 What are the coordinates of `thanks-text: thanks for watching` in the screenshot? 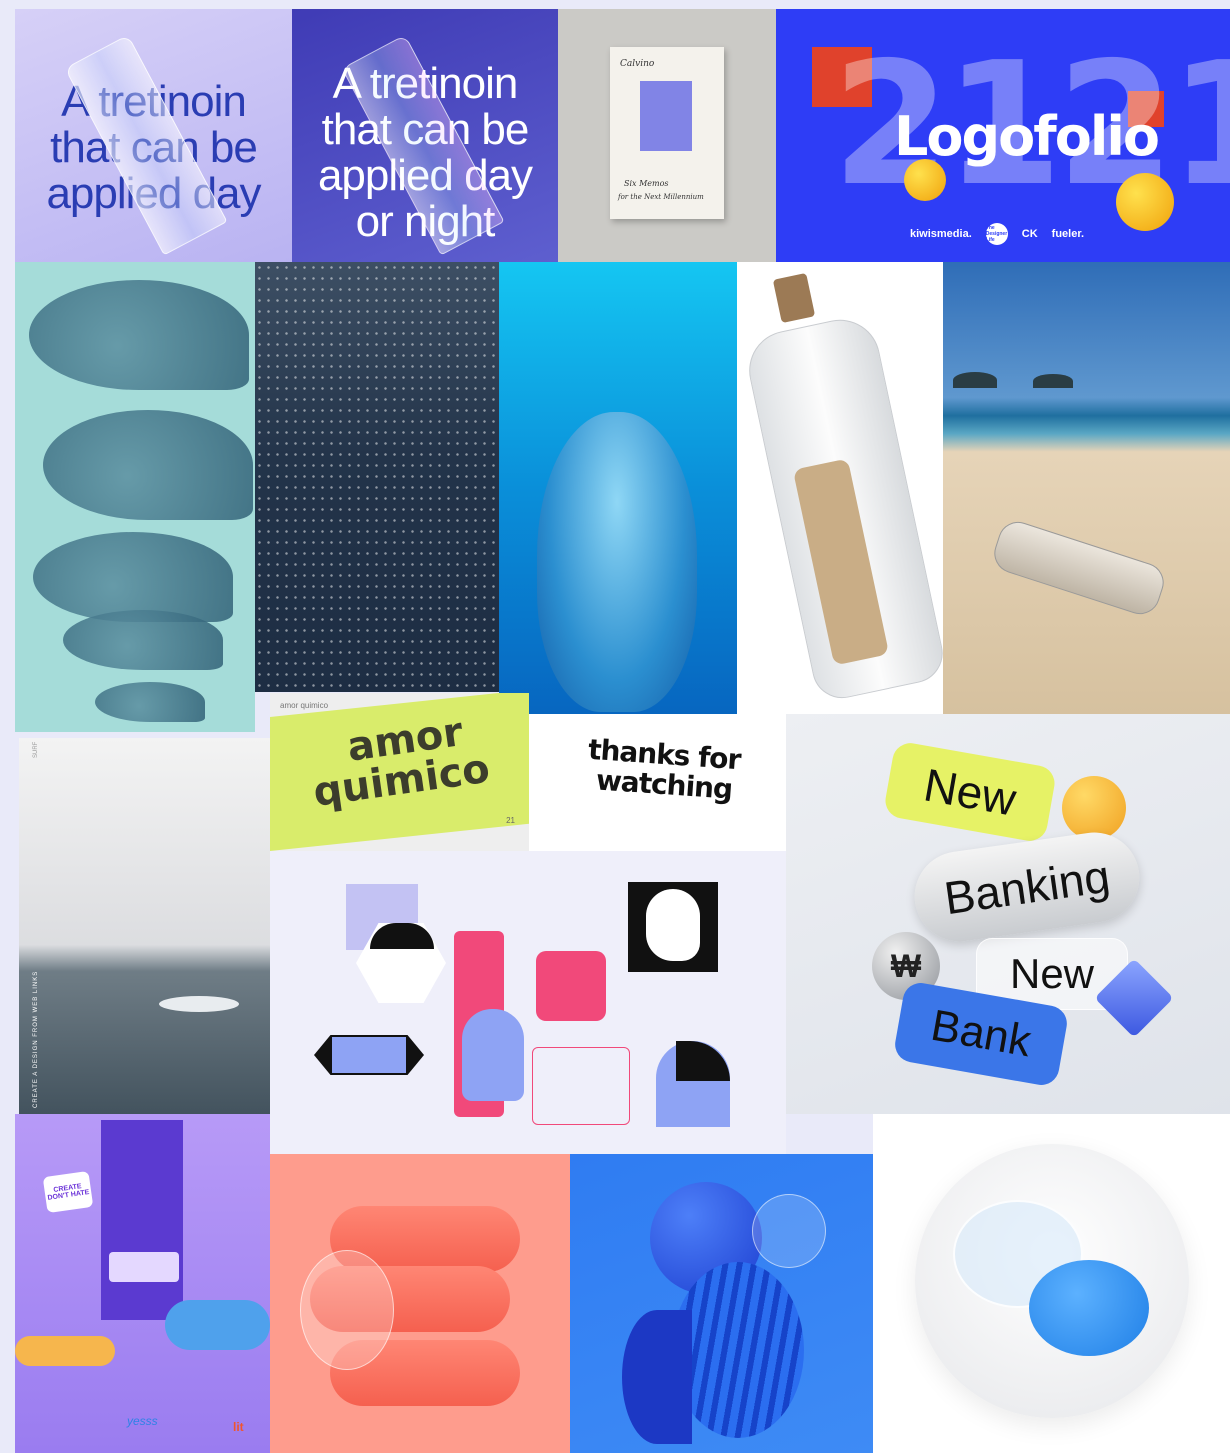 It's located at (663, 769).